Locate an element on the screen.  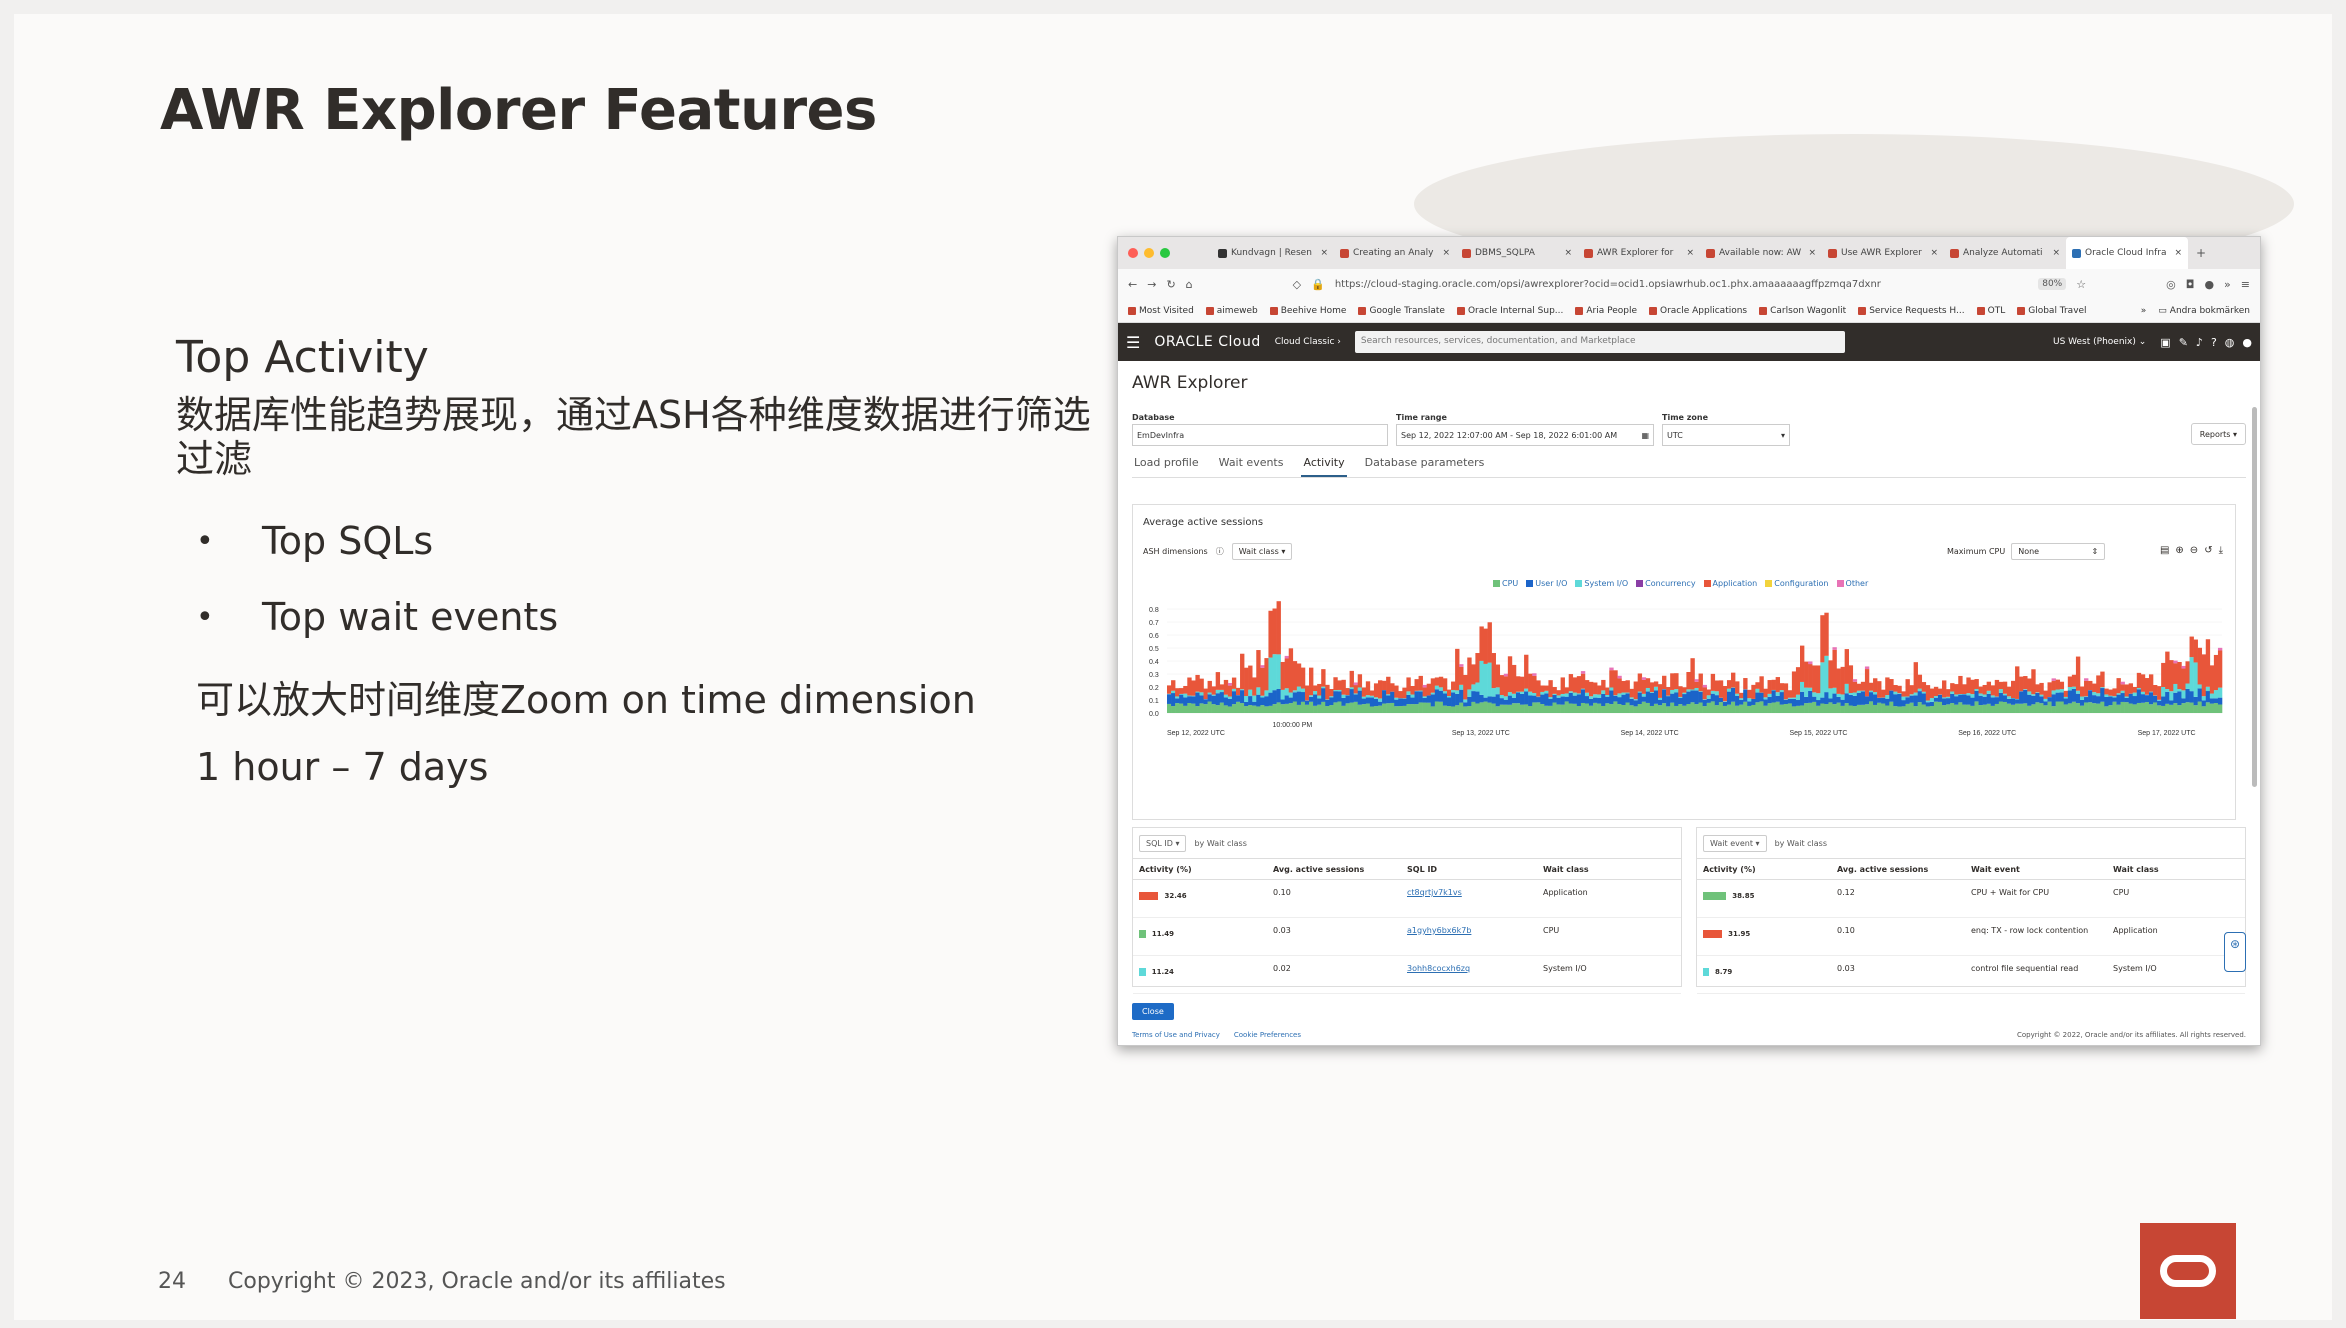
overflow-icon: » is located at coordinates (2227, 284).